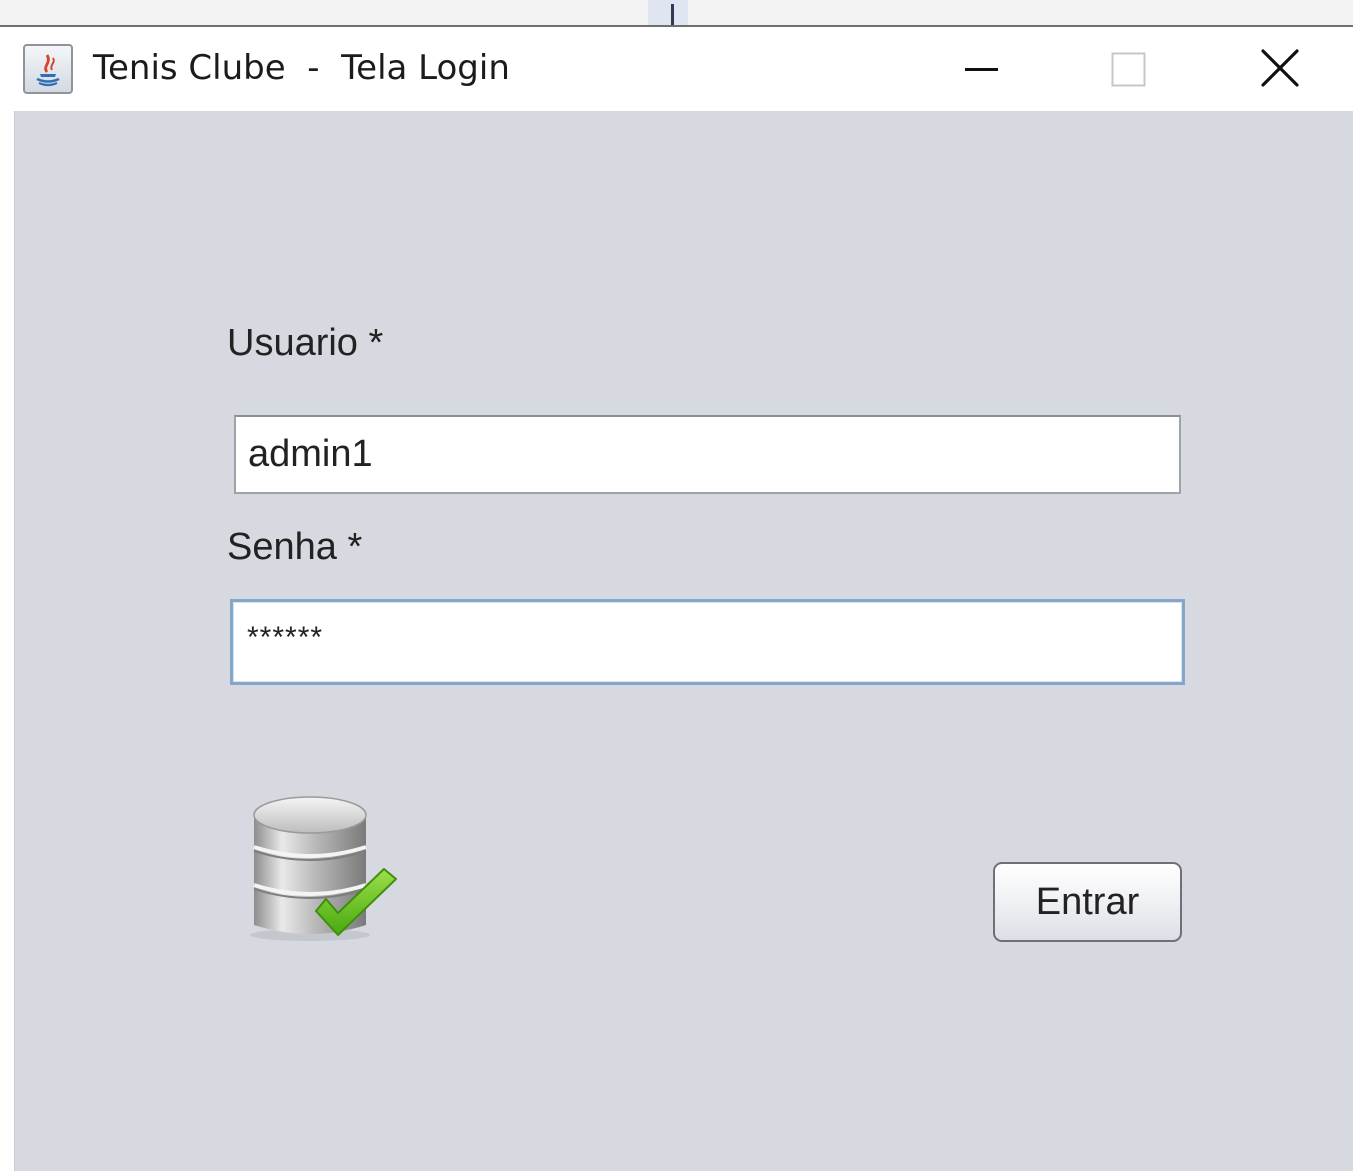 The width and height of the screenshot is (1353, 1171). I want to click on close-button, so click(1281, 69).